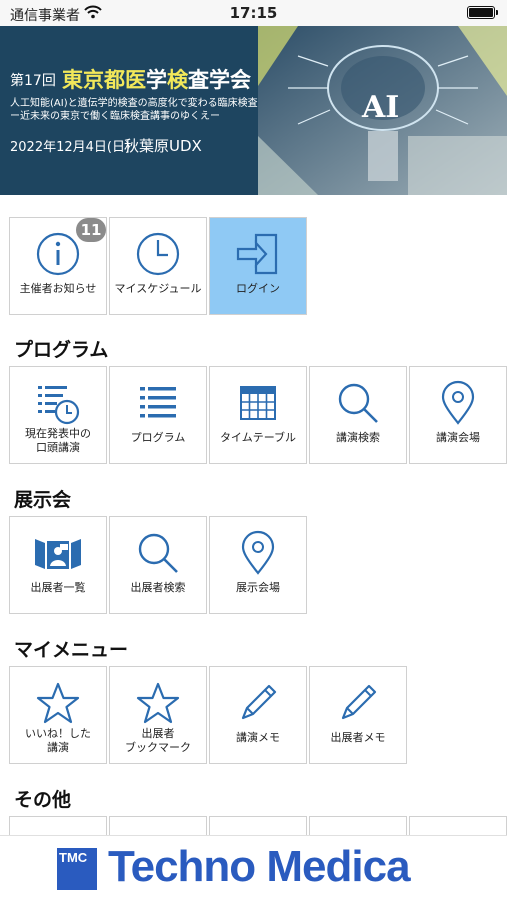 This screenshot has width=507, height=901. I want to click on program-row: 現在発表中の 口頭講演 プログラム タイムテーブル 講演検索 講演会場, so click(258, 415).